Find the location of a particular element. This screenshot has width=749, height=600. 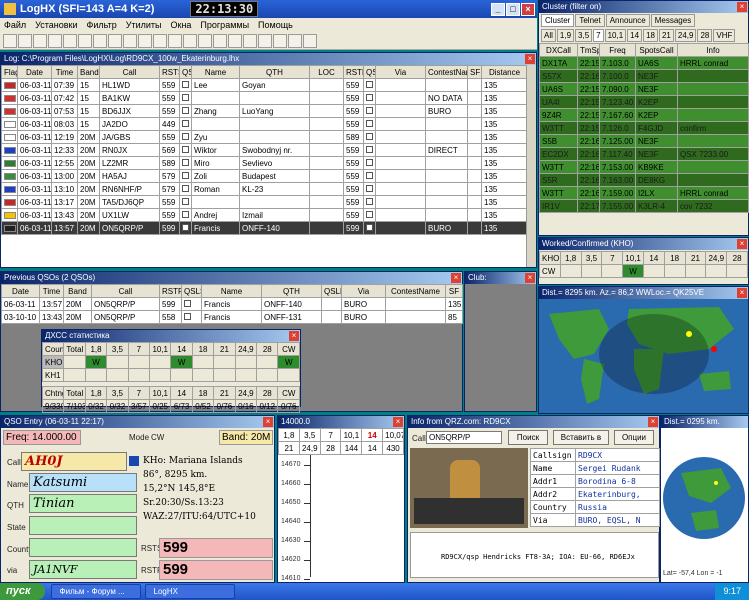

prev-column-header: Name is located at coordinates (231, 291).